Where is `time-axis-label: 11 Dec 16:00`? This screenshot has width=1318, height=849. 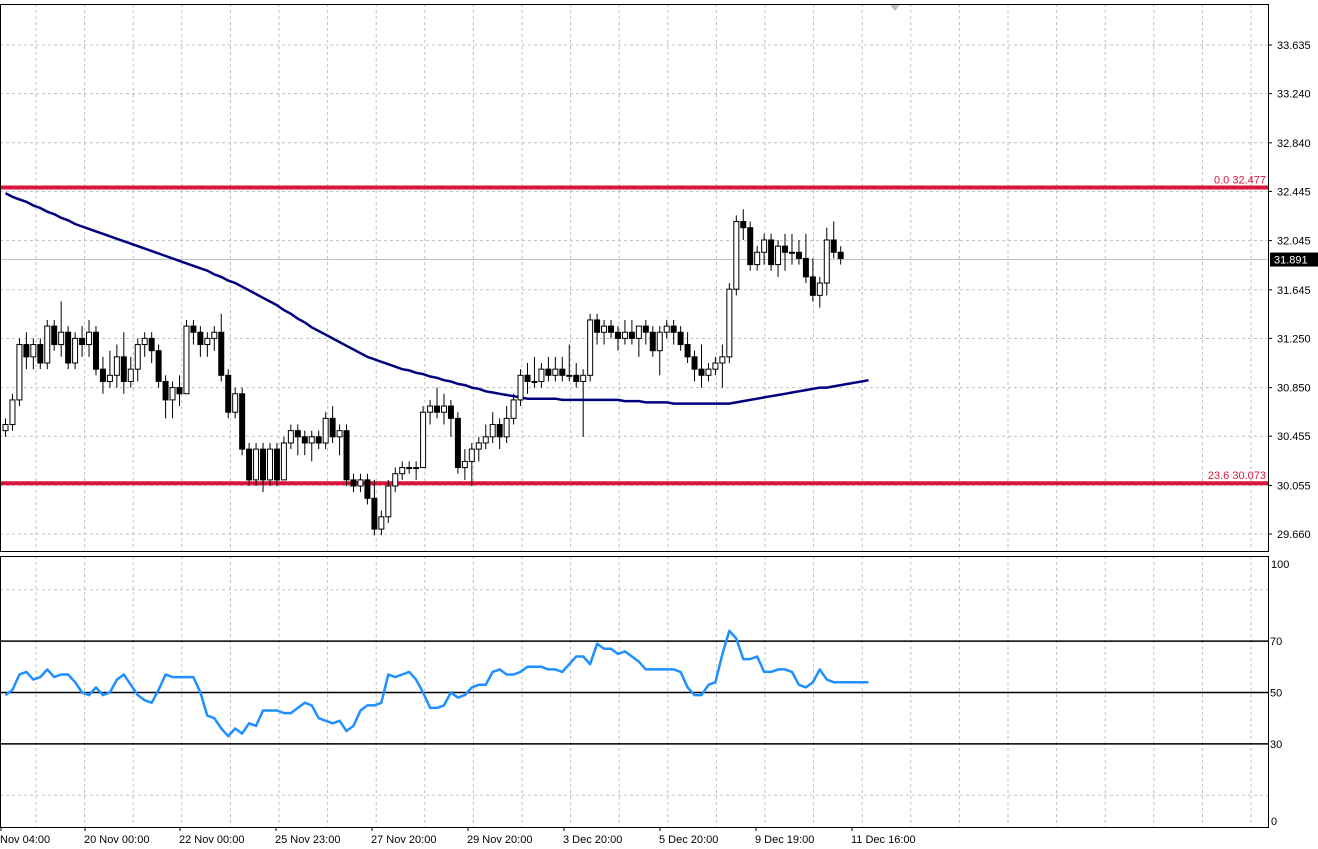 time-axis-label: 11 Dec 16:00 is located at coordinates (883, 840).